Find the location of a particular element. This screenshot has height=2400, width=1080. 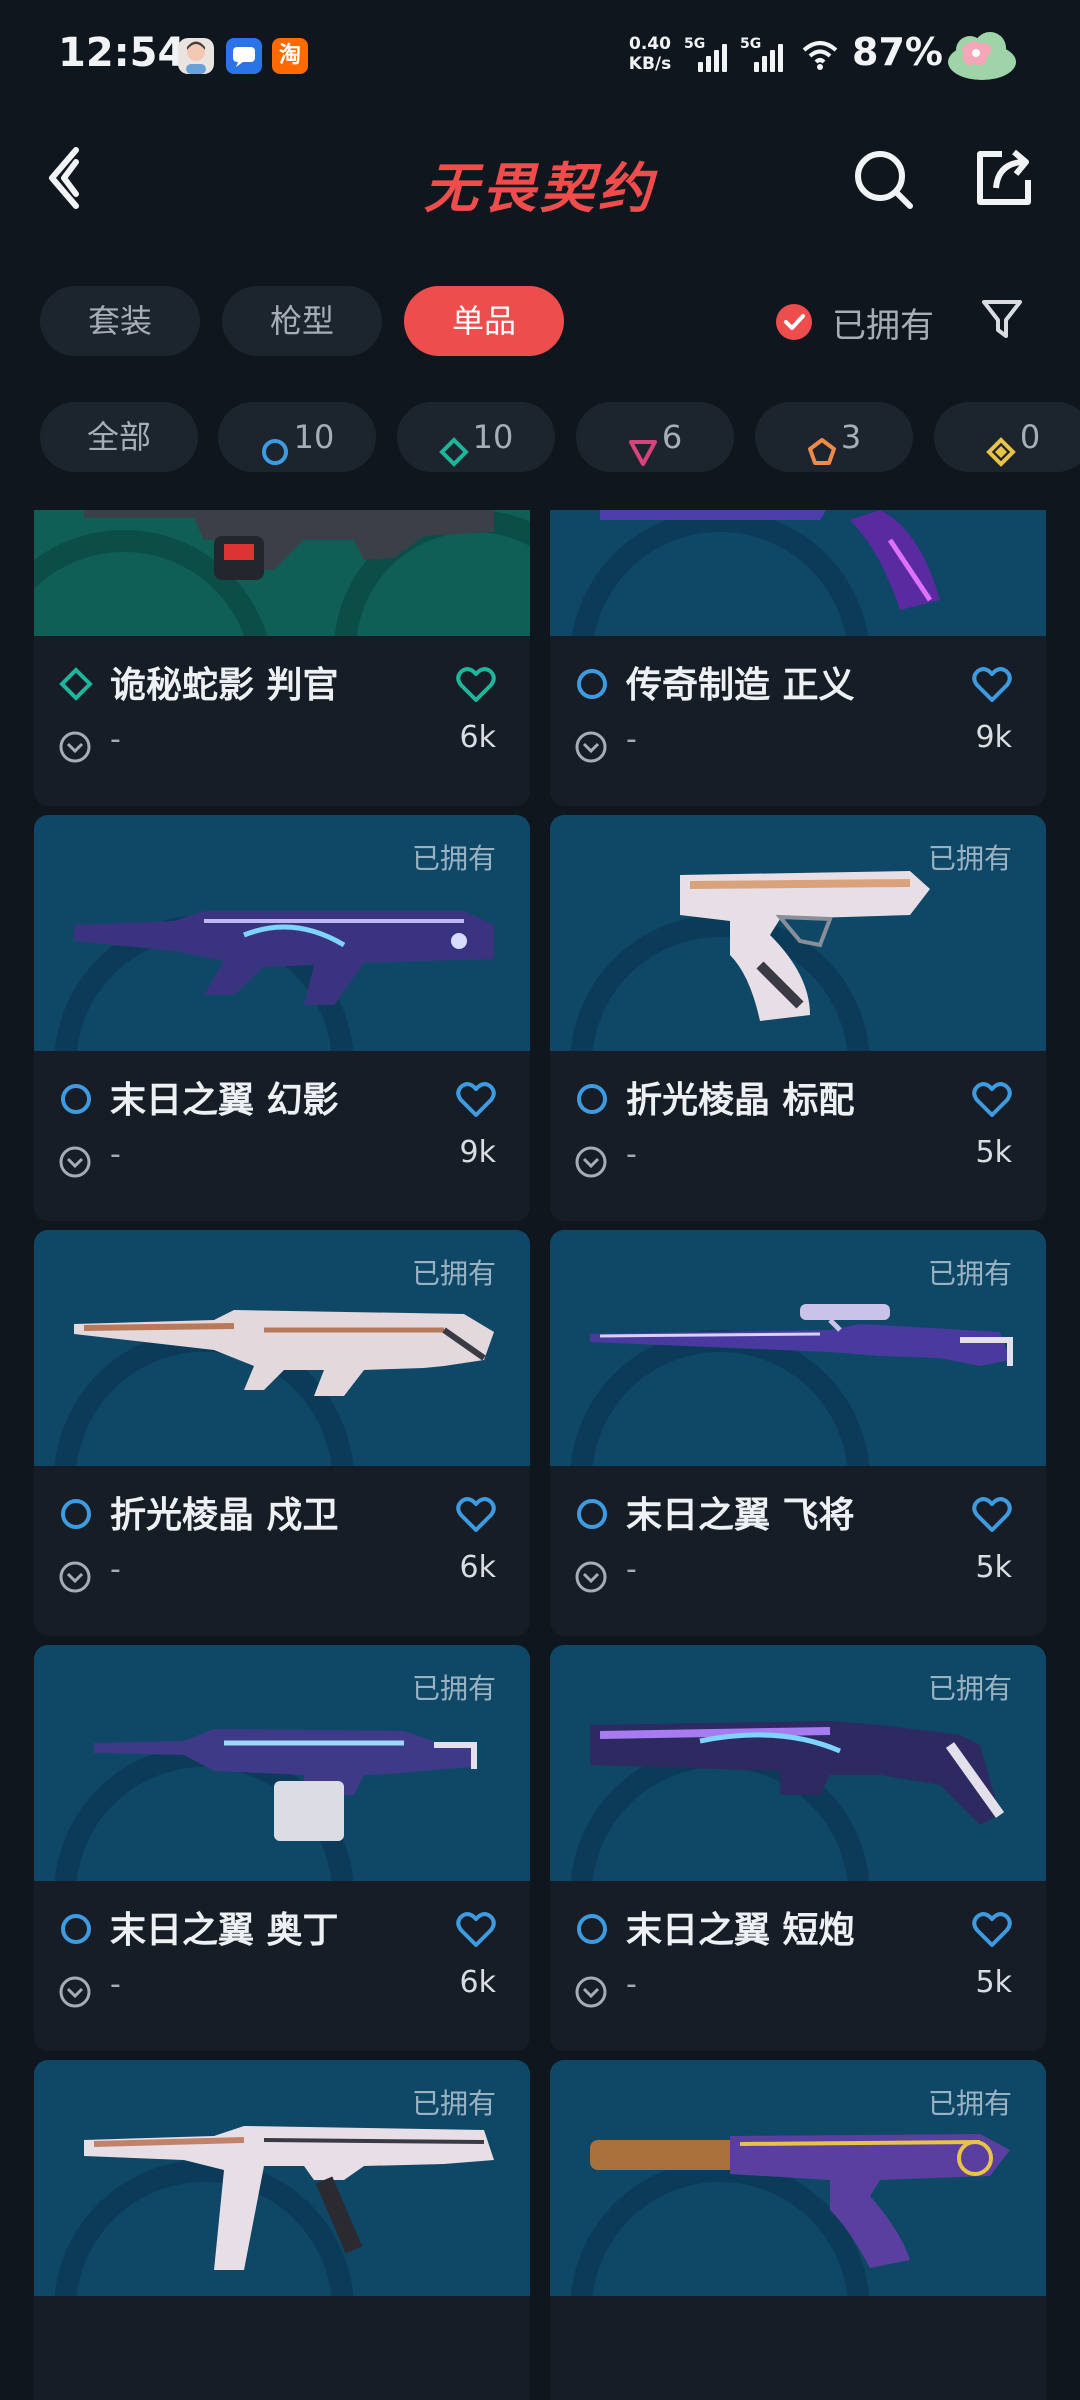

skin-info: 诡秘蛇影 判官 - 6k is located at coordinates (282, 721).